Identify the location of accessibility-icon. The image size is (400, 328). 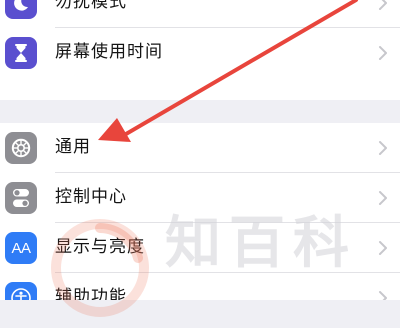
(21, 291).